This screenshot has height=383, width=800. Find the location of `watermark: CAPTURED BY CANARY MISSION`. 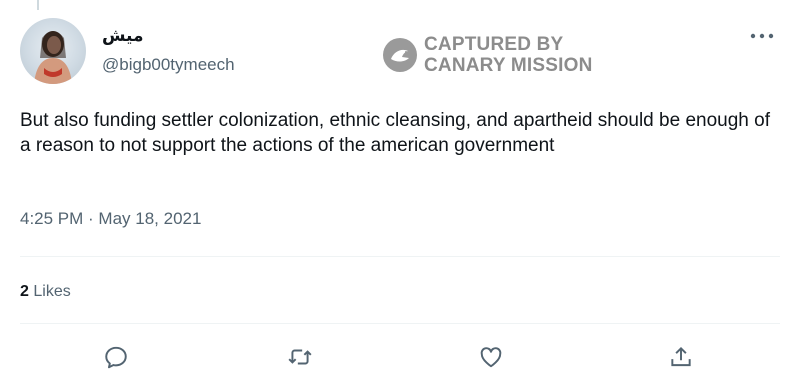

watermark: CAPTURED BY CANARY MISSION is located at coordinates (487, 55).